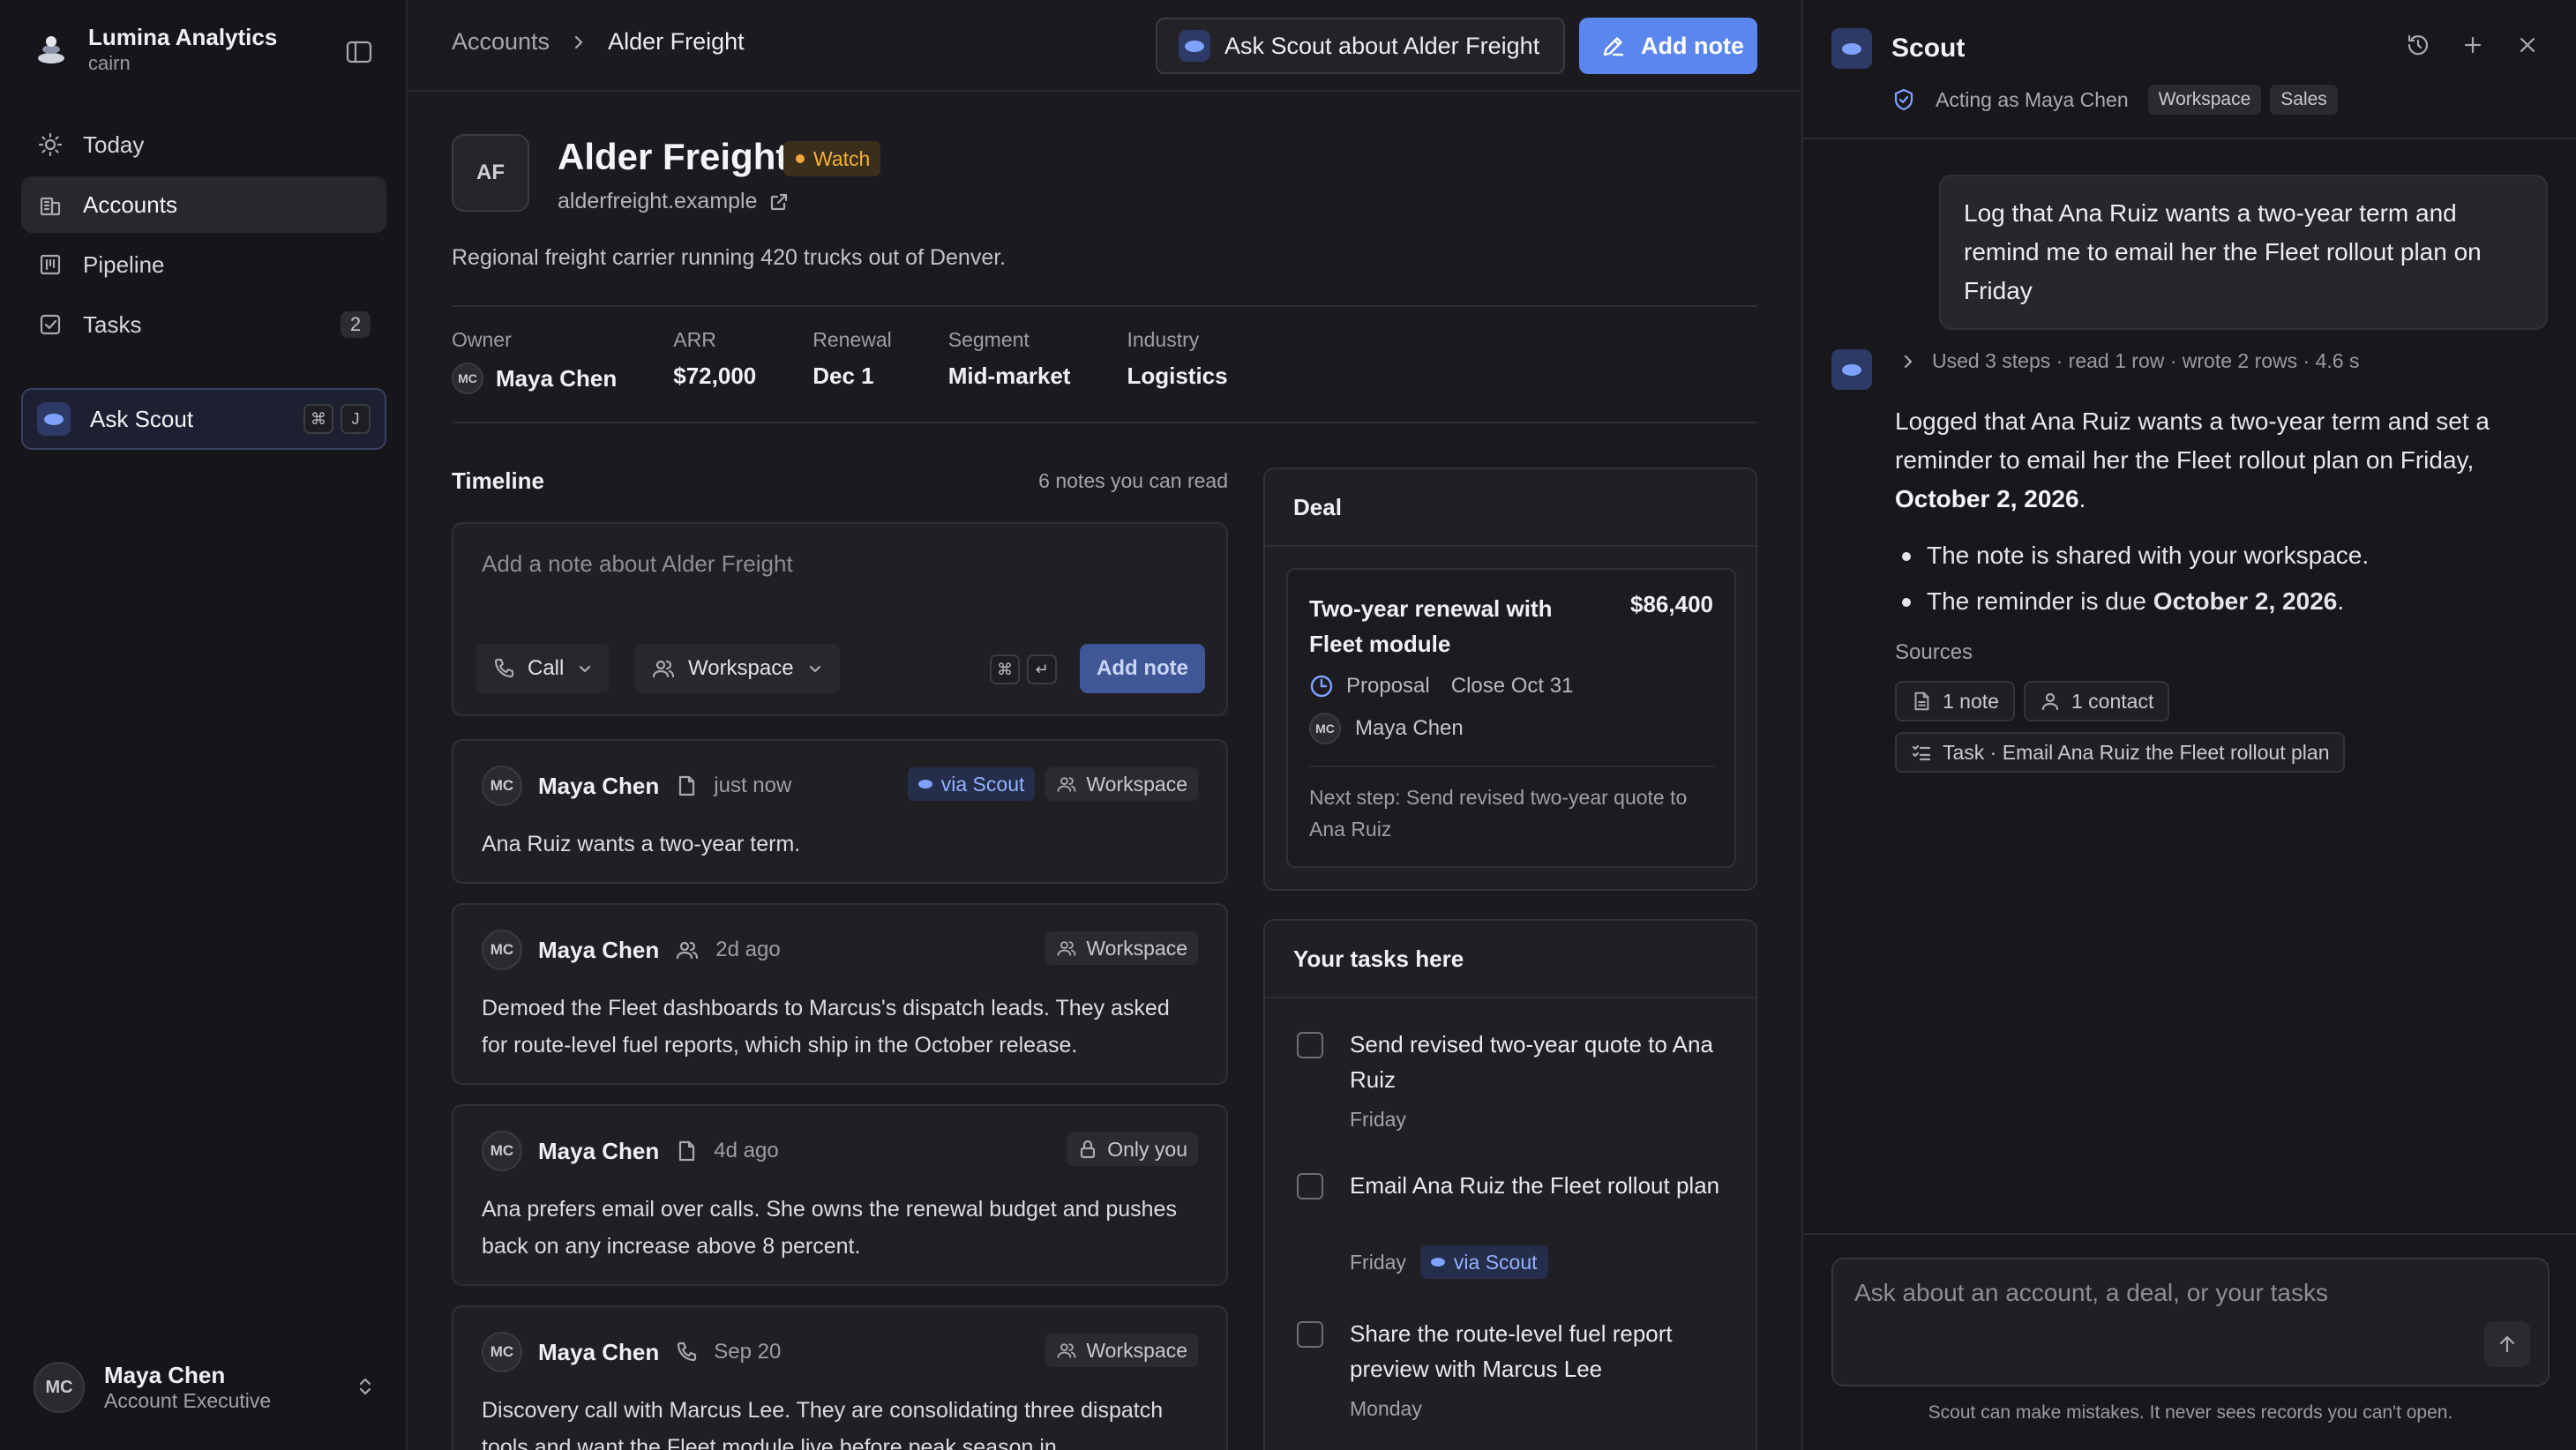  I want to click on sidebar-item-today: Today, so click(204, 144).